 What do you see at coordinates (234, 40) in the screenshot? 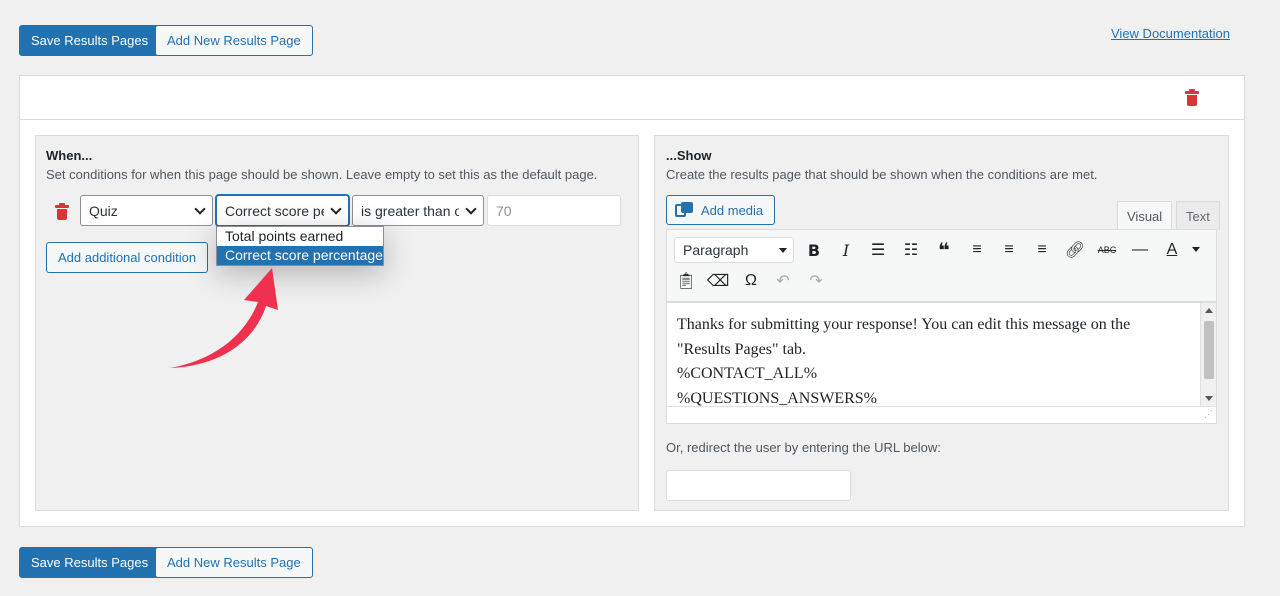
I see `add-new-results-page-button: Add New Results Page` at bounding box center [234, 40].